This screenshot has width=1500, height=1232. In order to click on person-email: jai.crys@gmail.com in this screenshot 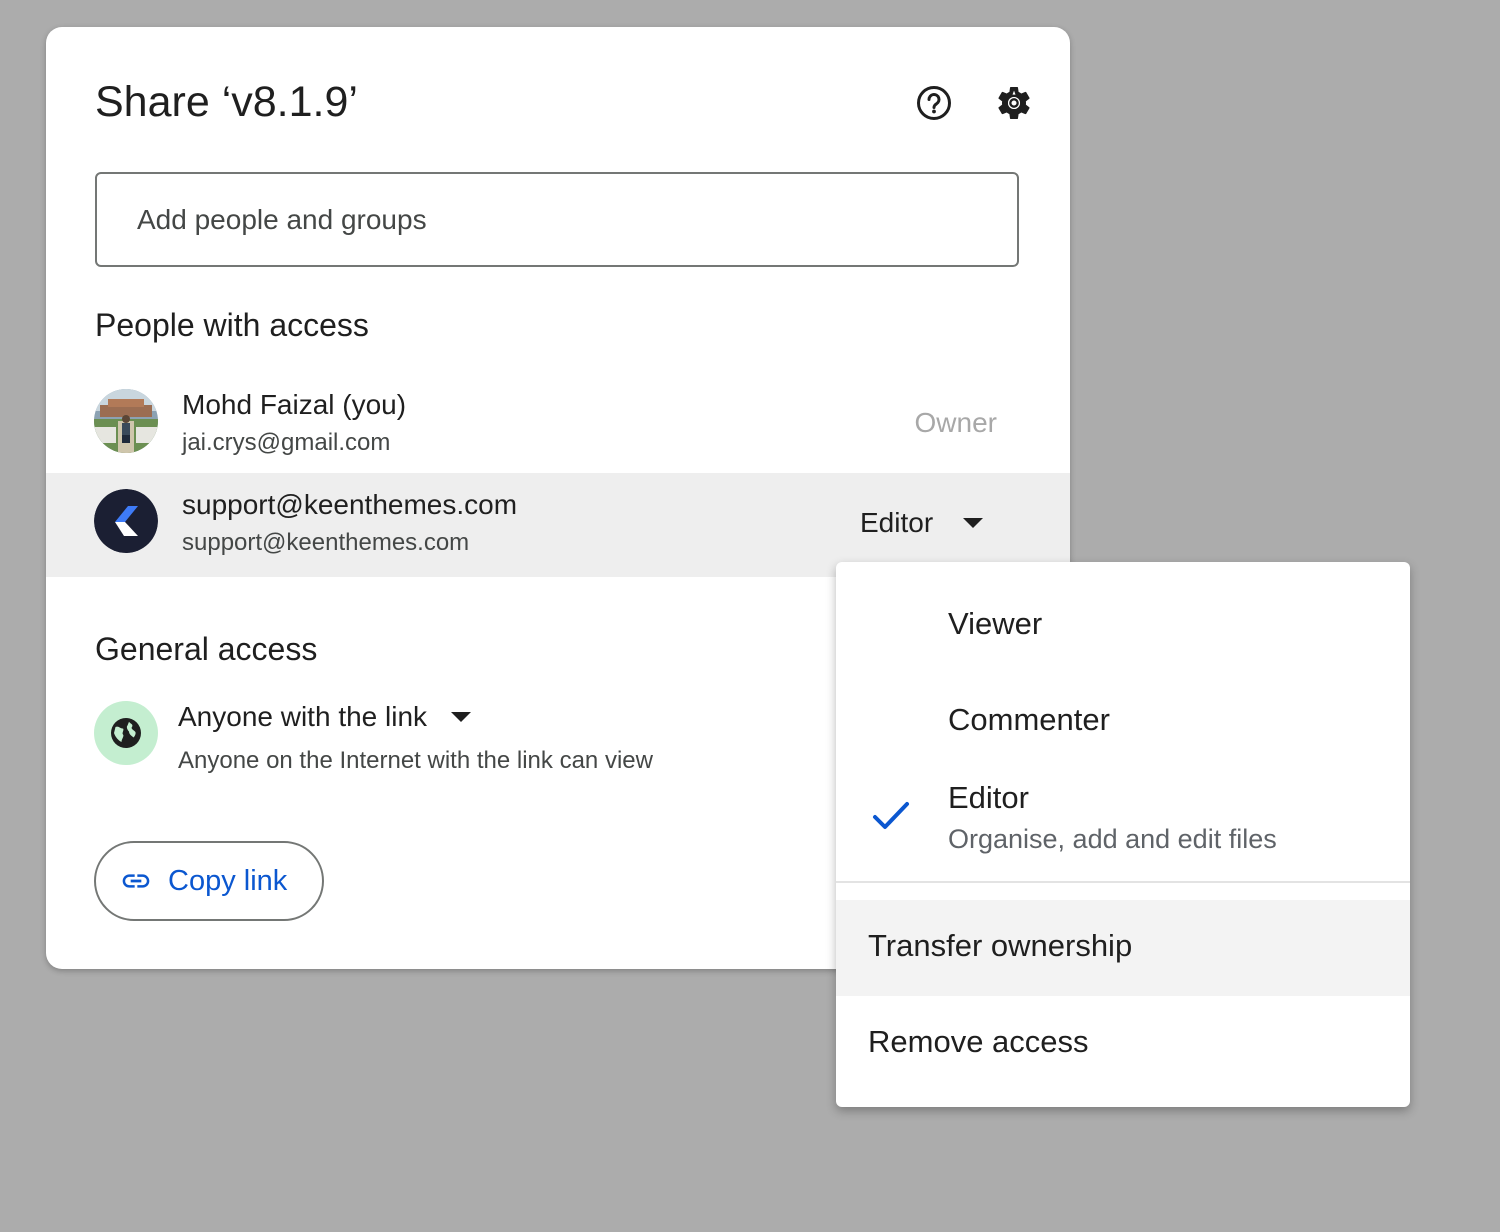, I will do `click(286, 442)`.